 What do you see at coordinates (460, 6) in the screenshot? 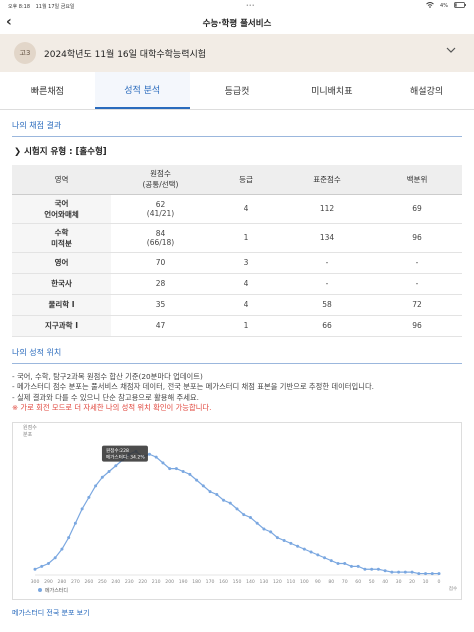
I see `battery-icon` at bounding box center [460, 6].